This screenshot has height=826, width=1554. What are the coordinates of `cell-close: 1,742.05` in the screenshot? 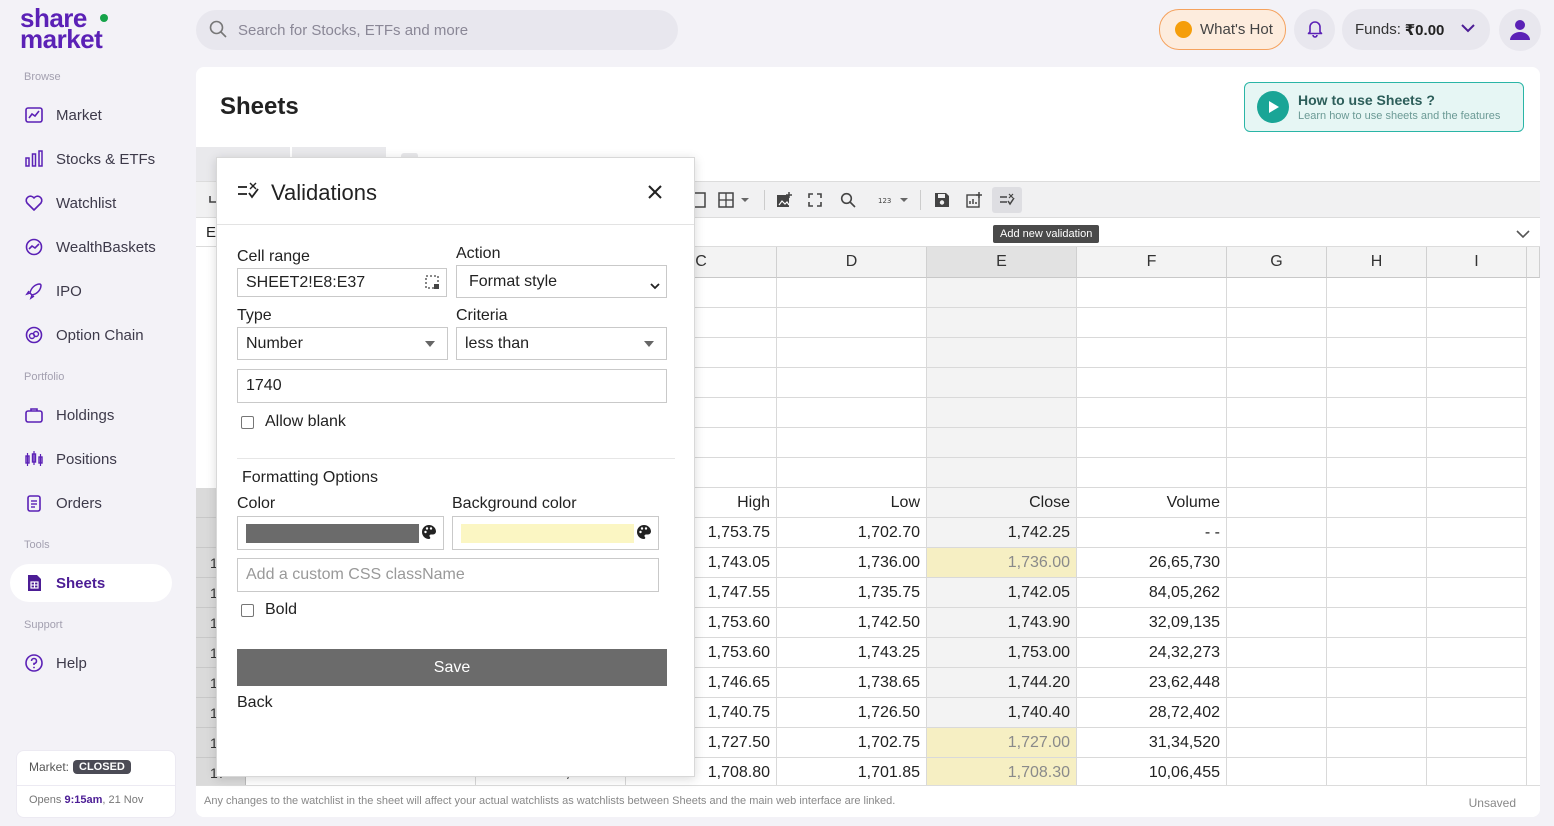 It's located at (1002, 593).